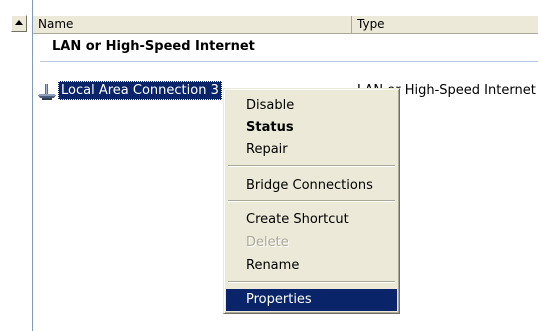  Describe the element at coordinates (289, 61) in the screenshot. I see `group-divider` at that location.